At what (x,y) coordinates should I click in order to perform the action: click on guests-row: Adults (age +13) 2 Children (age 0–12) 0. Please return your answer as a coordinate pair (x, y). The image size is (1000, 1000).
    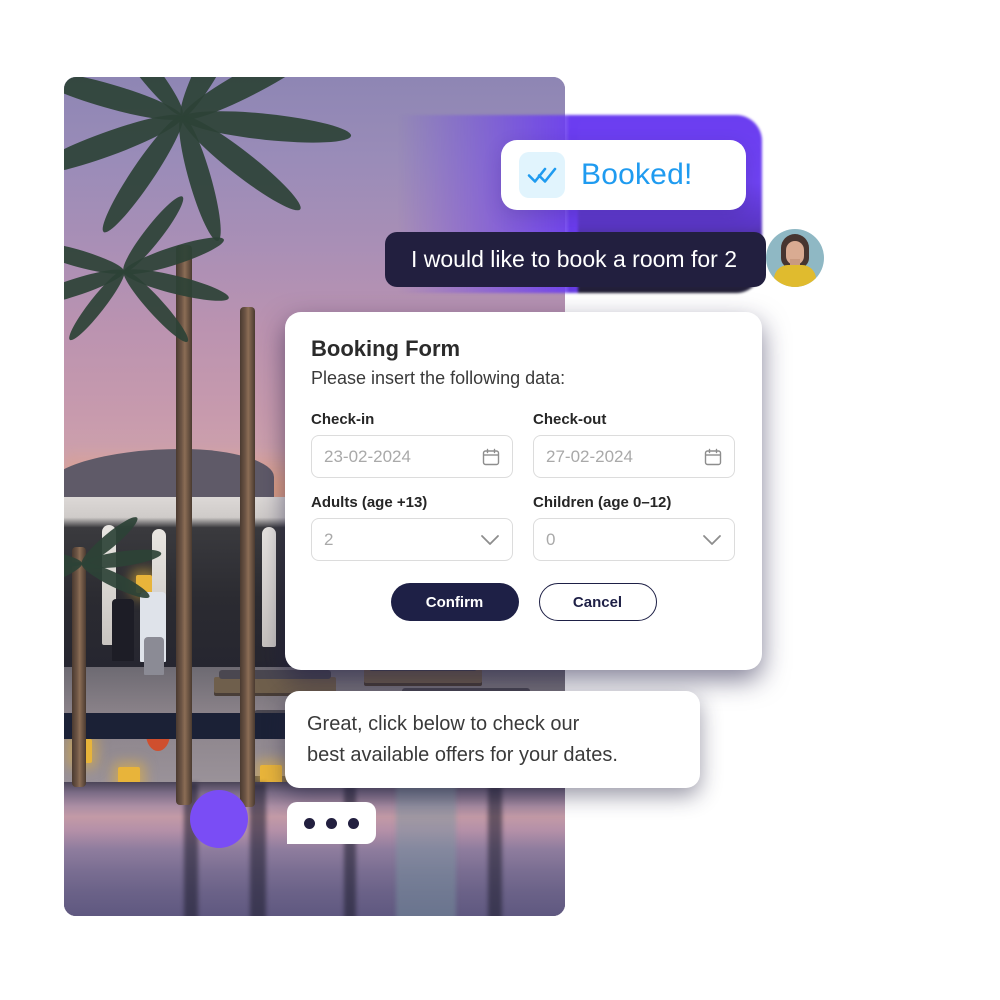
    Looking at the image, I should click on (523, 527).